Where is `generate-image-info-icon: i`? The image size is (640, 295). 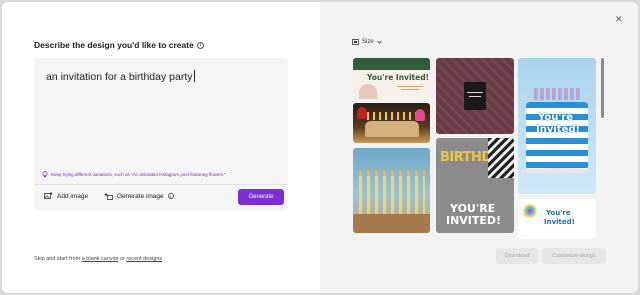 generate-image-info-icon: i is located at coordinates (170, 196).